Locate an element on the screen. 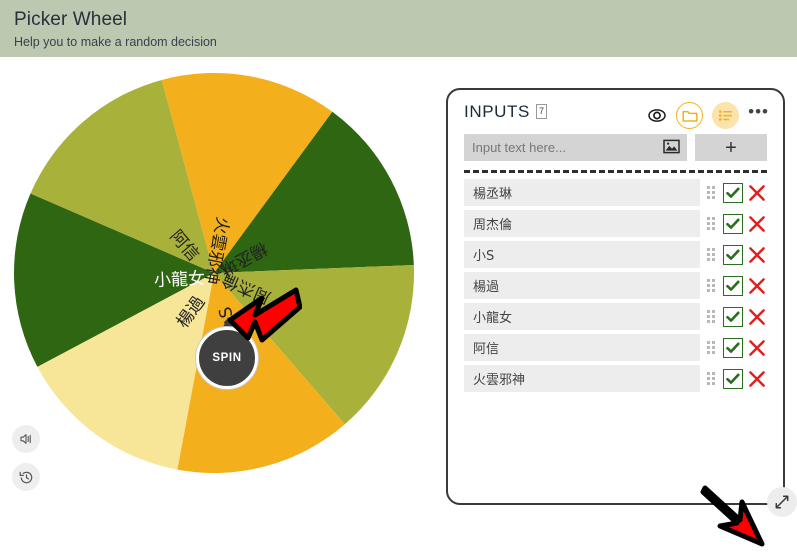 The image size is (797, 557). folder-toggle-button is located at coordinates (690, 115).